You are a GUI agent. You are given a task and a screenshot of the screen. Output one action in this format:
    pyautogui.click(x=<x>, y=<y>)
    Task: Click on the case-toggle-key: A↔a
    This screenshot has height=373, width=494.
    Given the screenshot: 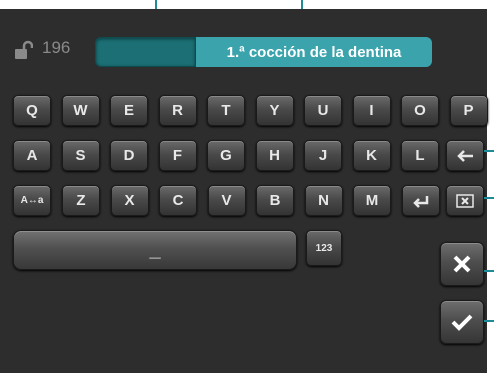 What is the action you would take?
    pyautogui.click(x=32, y=200)
    